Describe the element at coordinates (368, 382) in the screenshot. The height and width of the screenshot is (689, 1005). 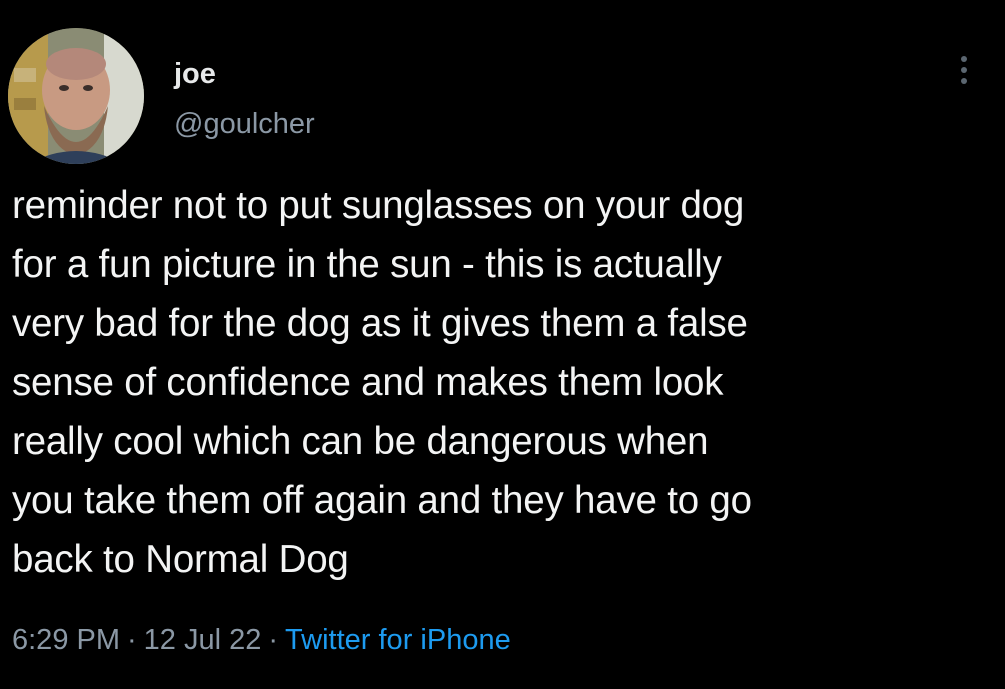
I see `tweet-text-line: sense of confidence and makes them look` at that location.